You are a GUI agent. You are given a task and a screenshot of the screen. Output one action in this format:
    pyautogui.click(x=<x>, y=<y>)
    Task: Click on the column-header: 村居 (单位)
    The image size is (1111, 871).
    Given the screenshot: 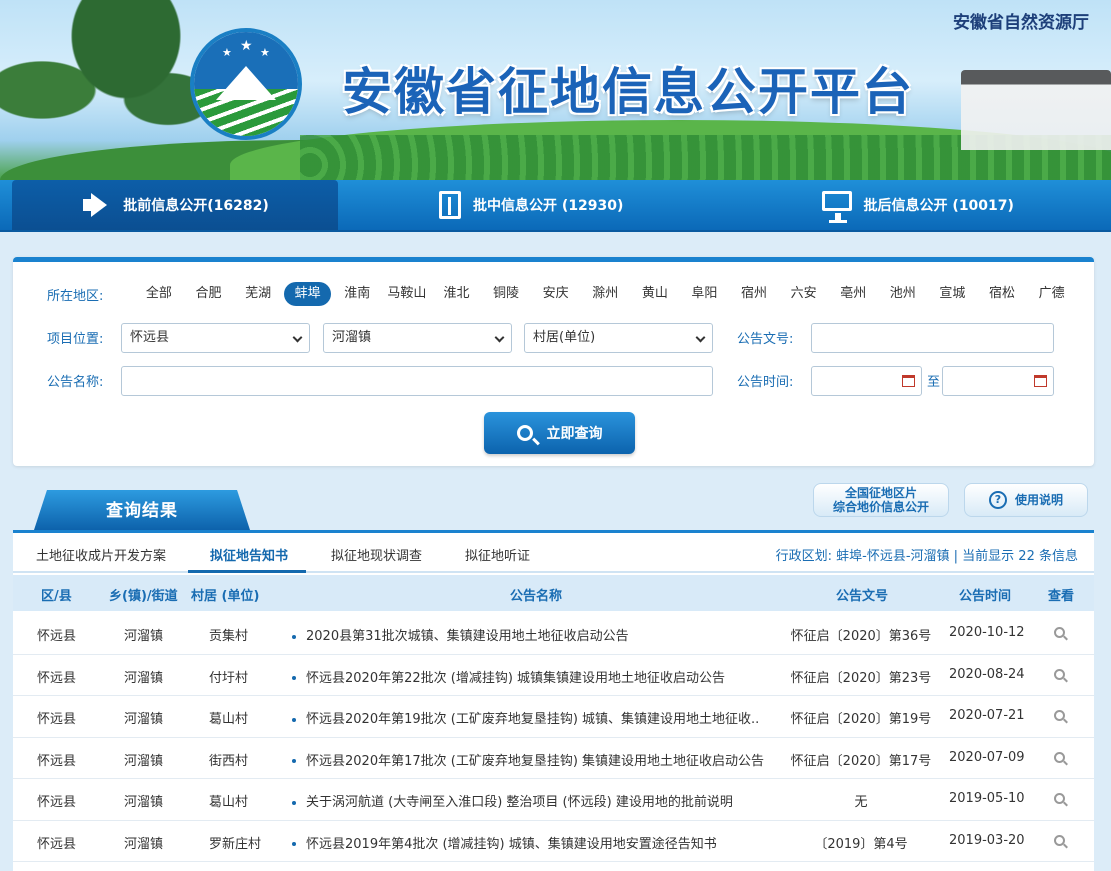 What is the action you would take?
    pyautogui.click(x=225, y=596)
    